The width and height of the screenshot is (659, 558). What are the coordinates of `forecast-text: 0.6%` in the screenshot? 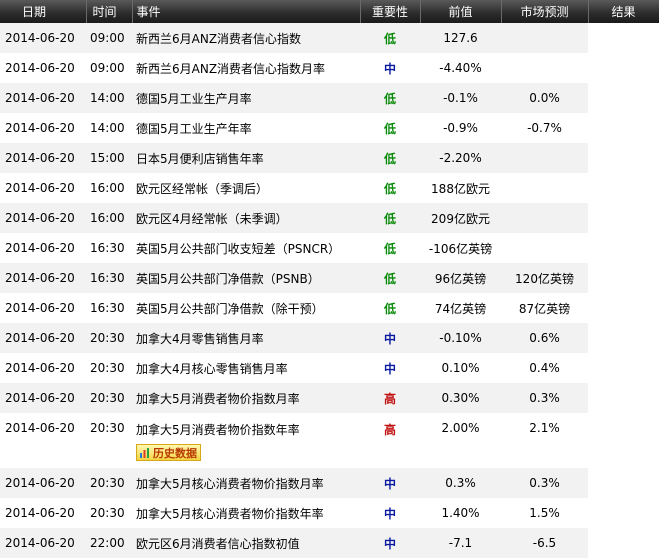 It's located at (544, 338).